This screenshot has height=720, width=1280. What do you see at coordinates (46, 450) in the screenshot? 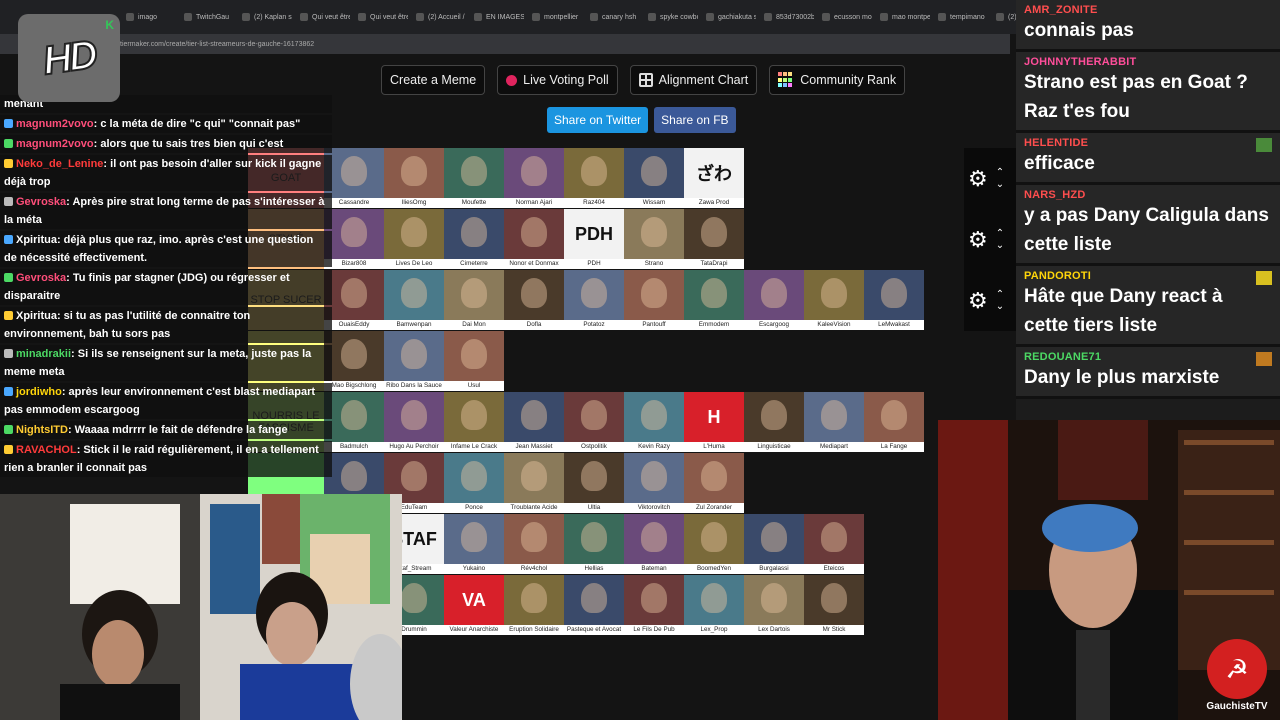
I see `chat-username: RAVACHOL` at bounding box center [46, 450].